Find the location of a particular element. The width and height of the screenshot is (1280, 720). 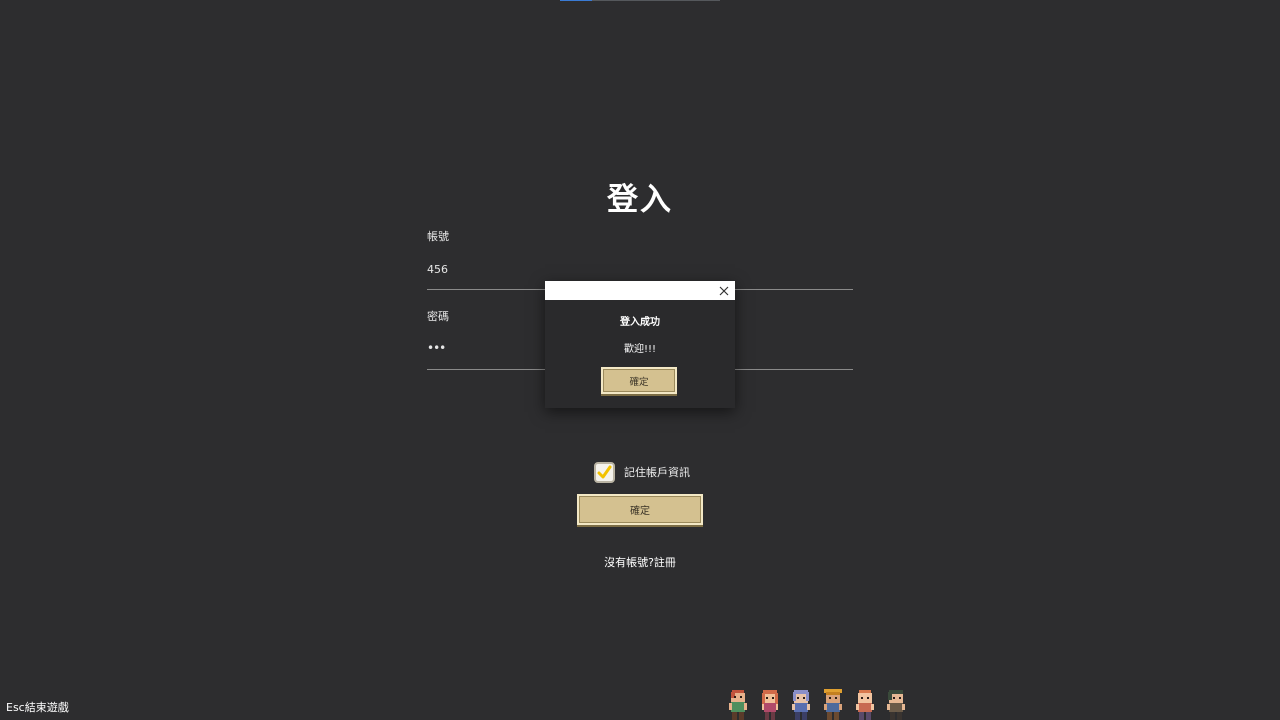

top-progress-accent is located at coordinates (576, 0).